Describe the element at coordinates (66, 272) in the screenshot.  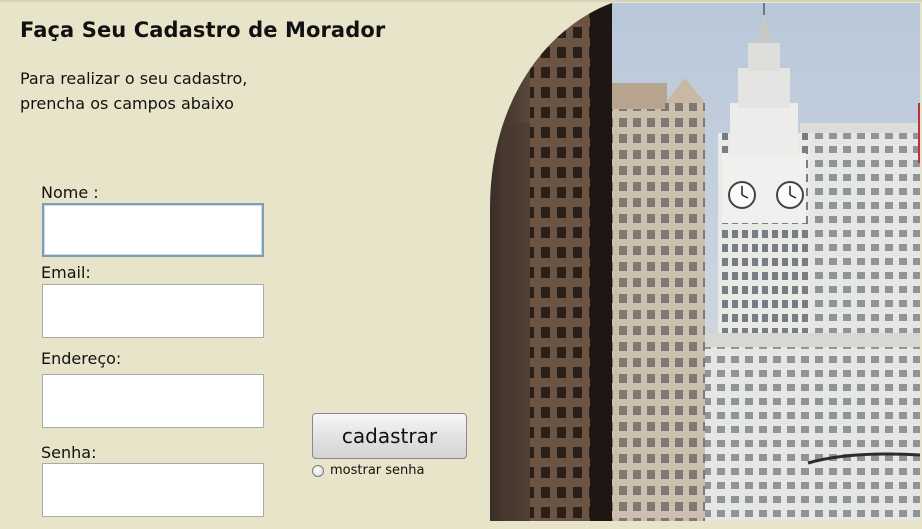
I see `email-label: Email:` at that location.